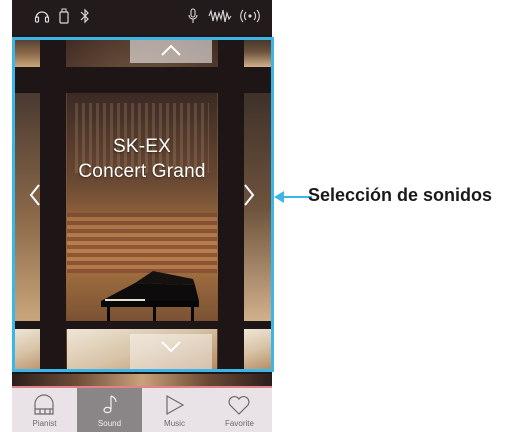 This screenshot has height=432, width=525. What do you see at coordinates (175, 405) in the screenshot?
I see `play-icon` at bounding box center [175, 405].